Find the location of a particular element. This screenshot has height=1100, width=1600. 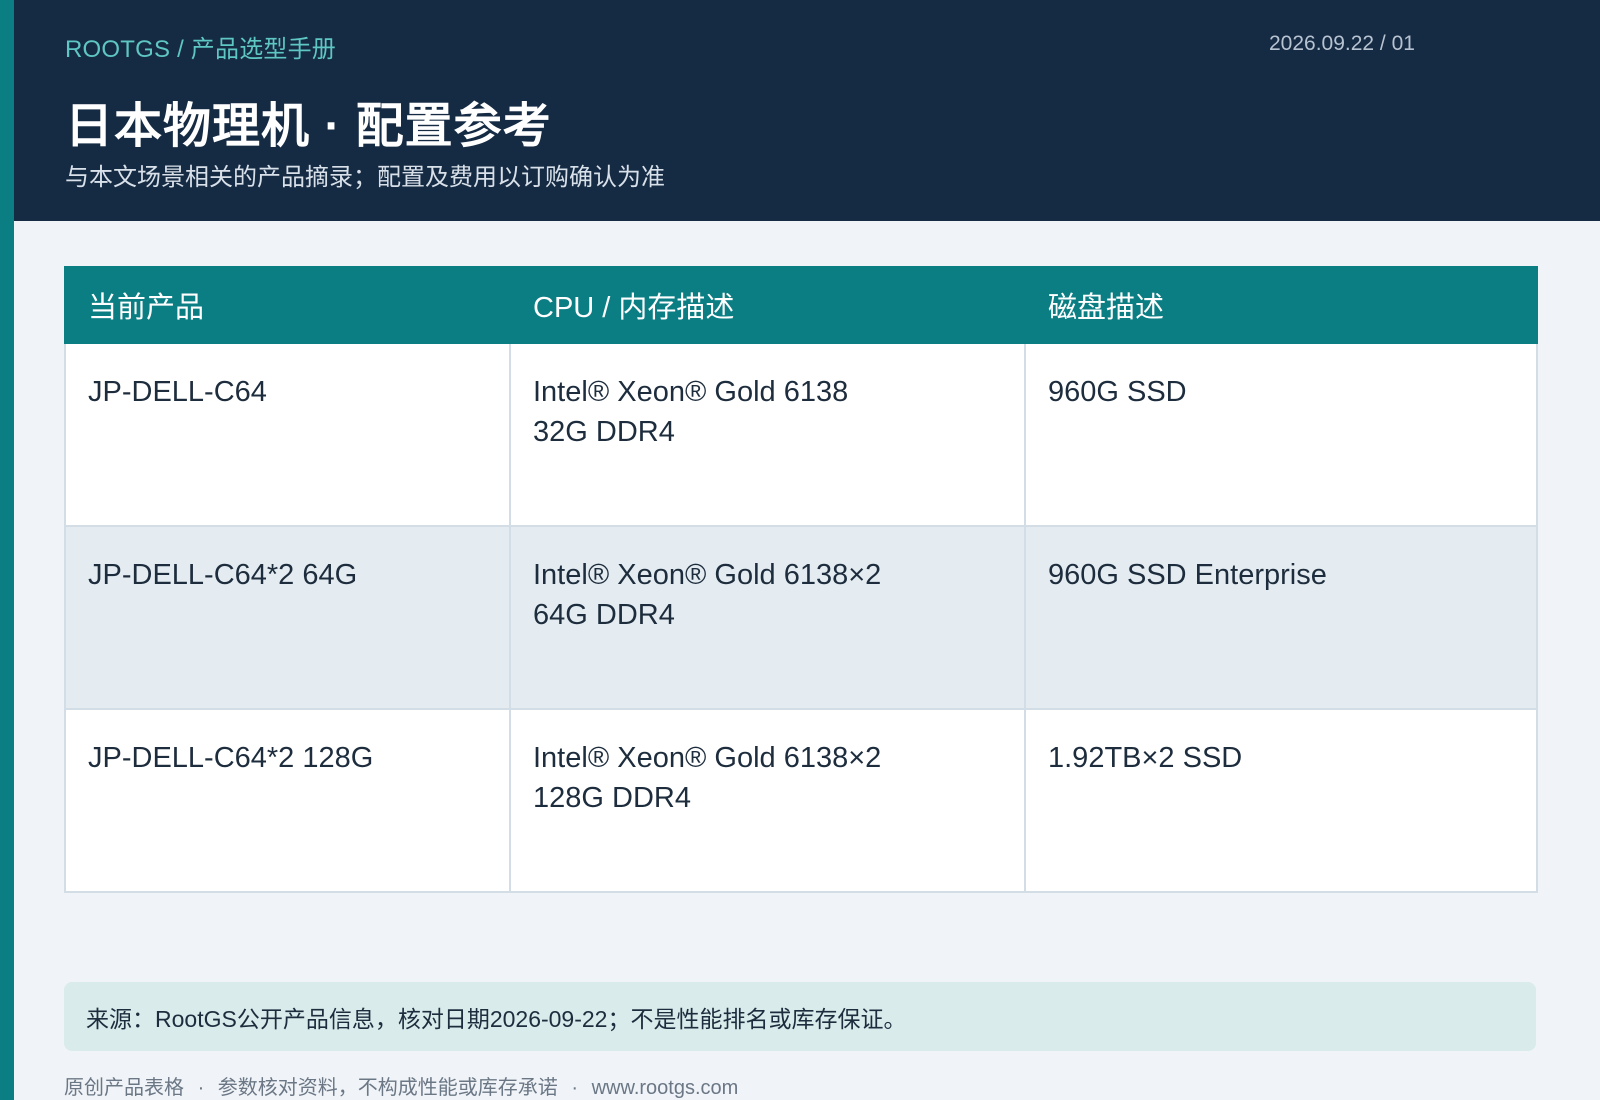

memory-spec: 64G DDR4 is located at coordinates (604, 615).